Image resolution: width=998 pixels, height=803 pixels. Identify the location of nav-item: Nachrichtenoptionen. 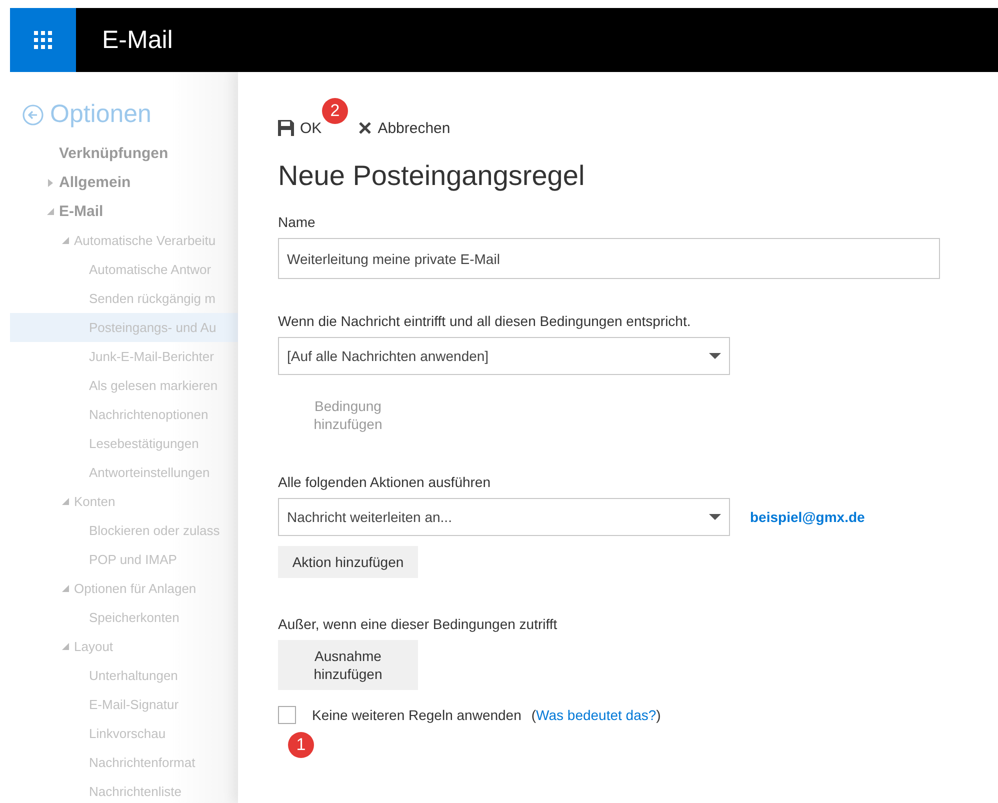
(148, 414).